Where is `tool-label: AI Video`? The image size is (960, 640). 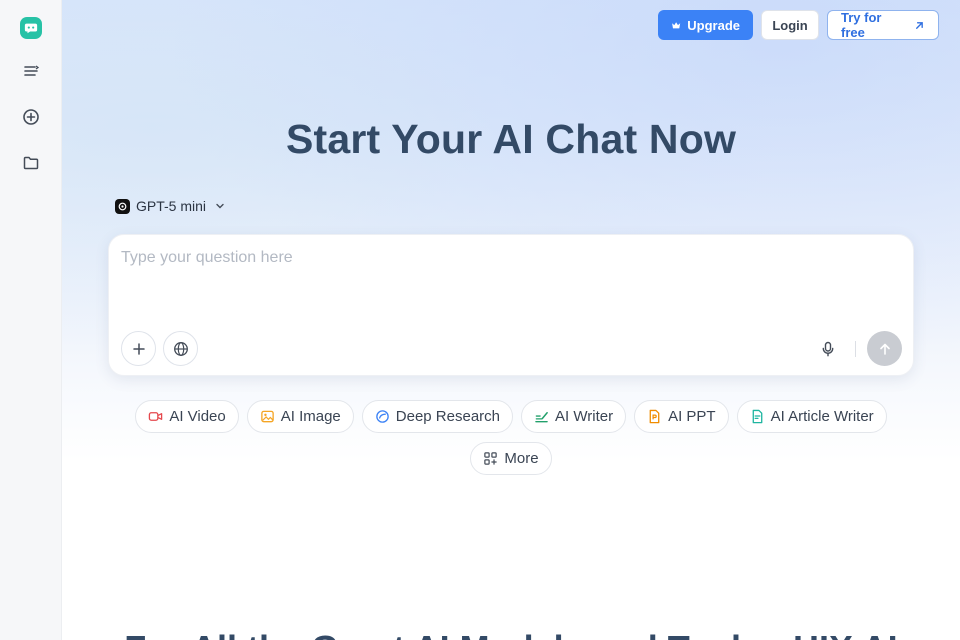
tool-label: AI Video is located at coordinates (197, 416).